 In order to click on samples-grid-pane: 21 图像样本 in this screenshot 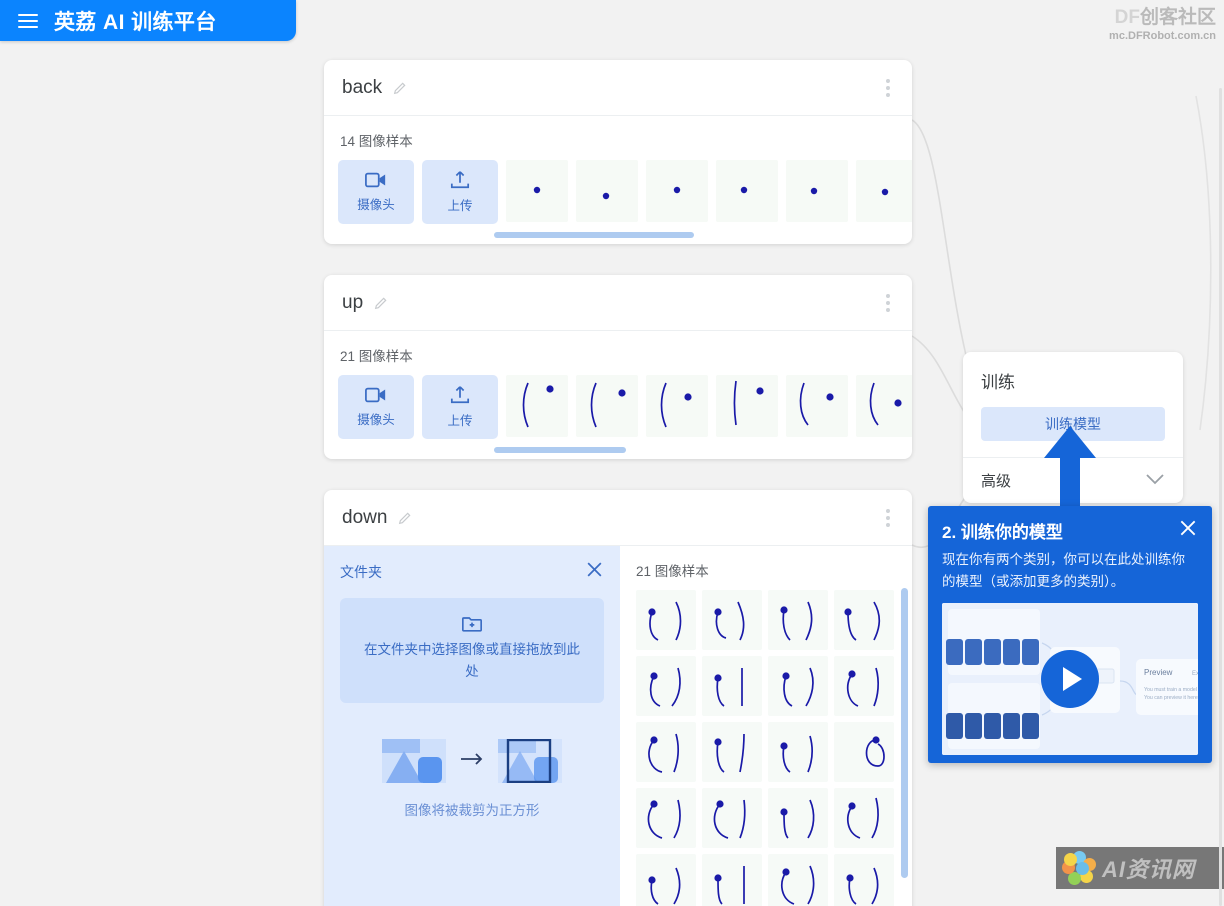, I will do `click(766, 726)`.